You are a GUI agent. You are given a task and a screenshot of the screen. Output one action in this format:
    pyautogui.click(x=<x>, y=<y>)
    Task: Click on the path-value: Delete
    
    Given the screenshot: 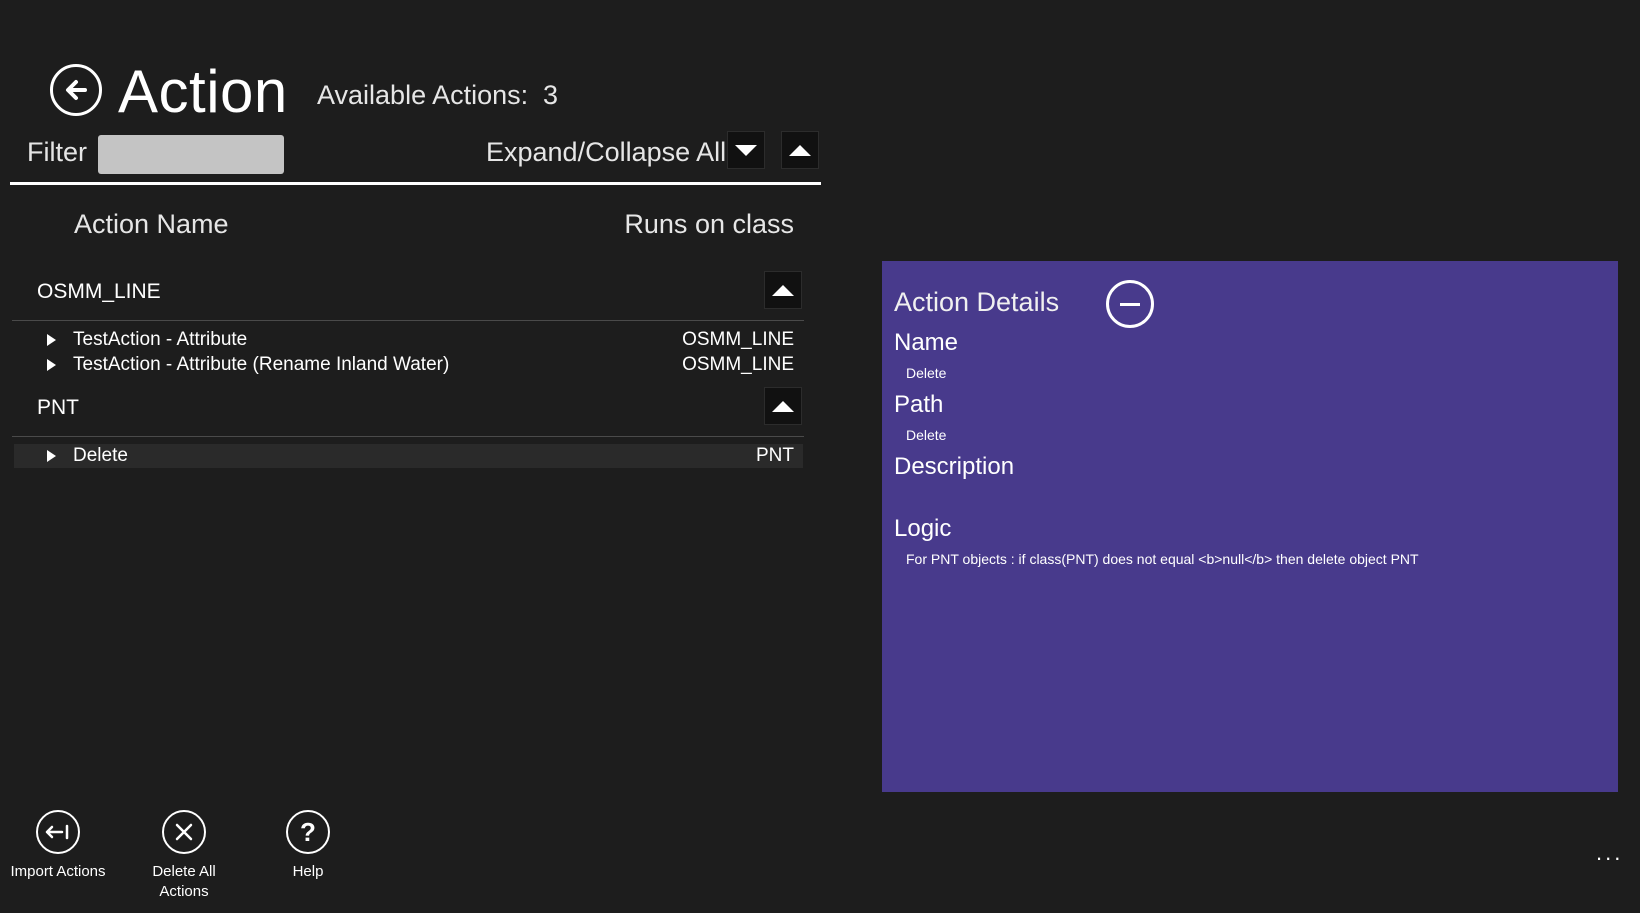 What is the action you would take?
    pyautogui.click(x=926, y=435)
    